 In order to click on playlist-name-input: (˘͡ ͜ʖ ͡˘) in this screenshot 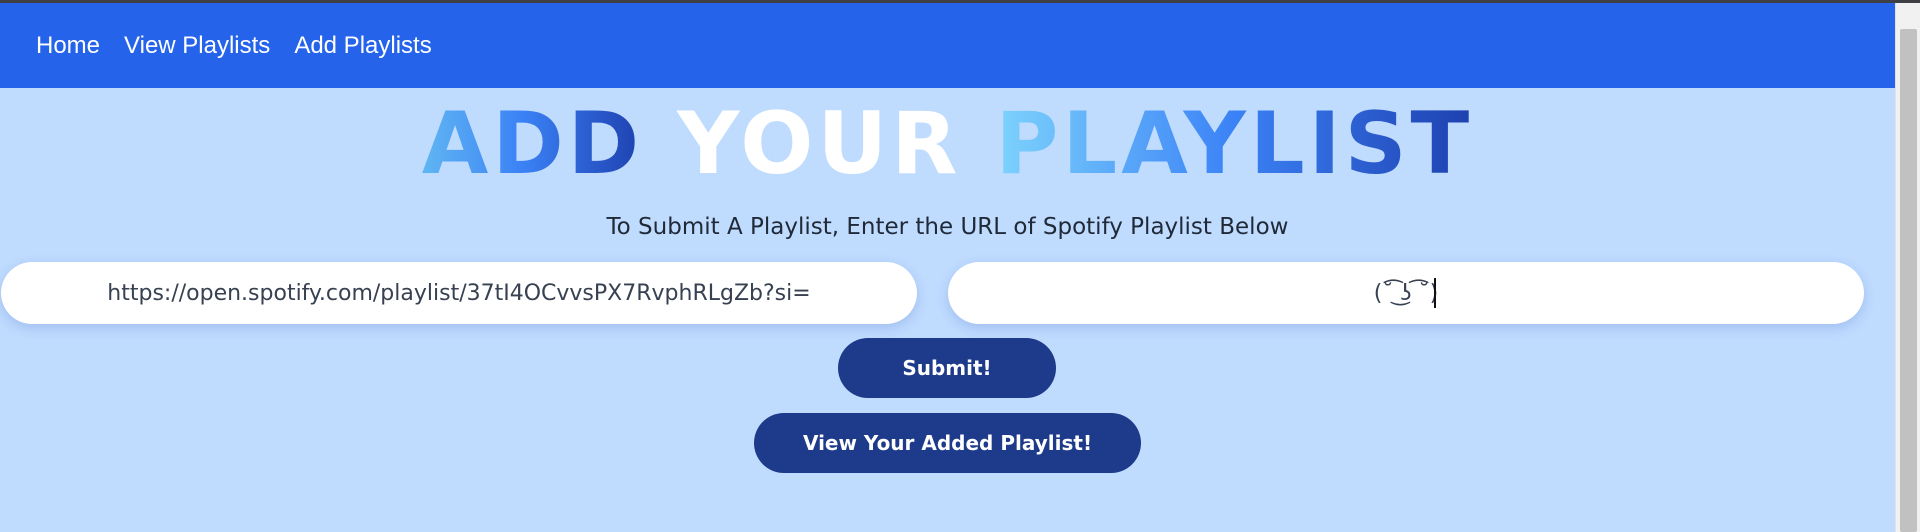, I will do `click(1406, 293)`.